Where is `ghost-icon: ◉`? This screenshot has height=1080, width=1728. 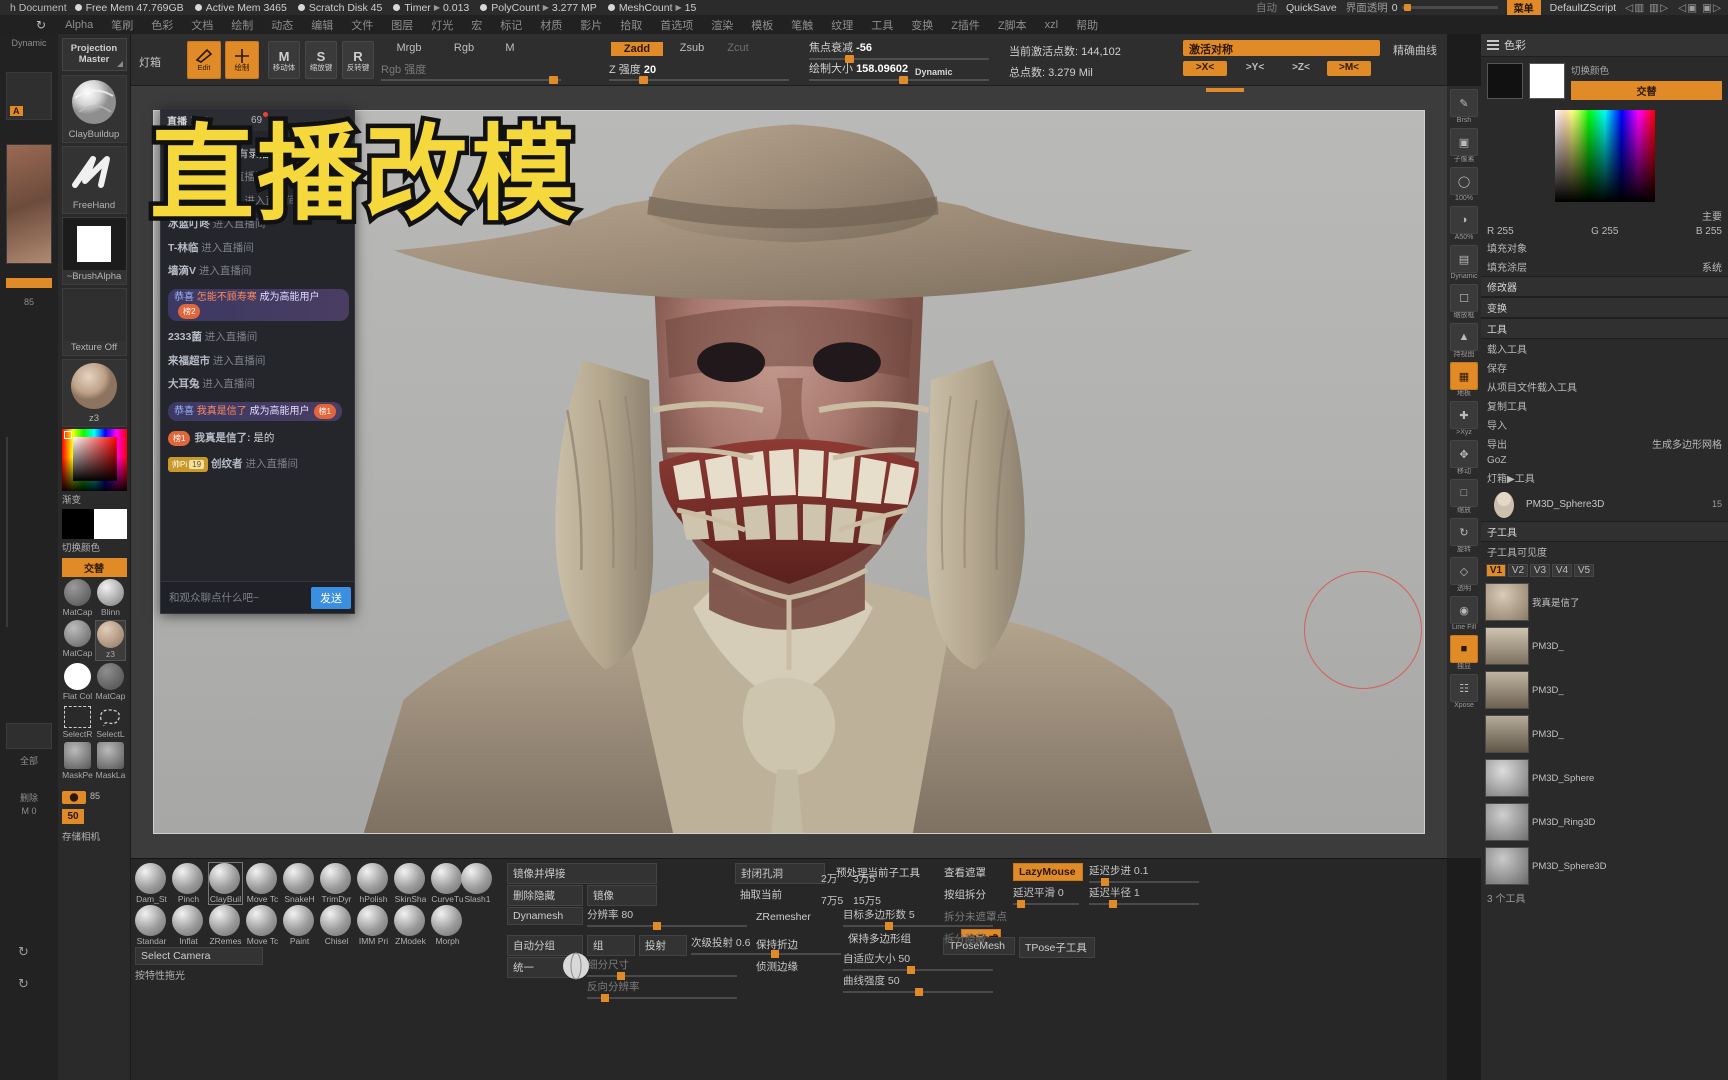
ghost-icon: ◉ is located at coordinates (1464, 610).